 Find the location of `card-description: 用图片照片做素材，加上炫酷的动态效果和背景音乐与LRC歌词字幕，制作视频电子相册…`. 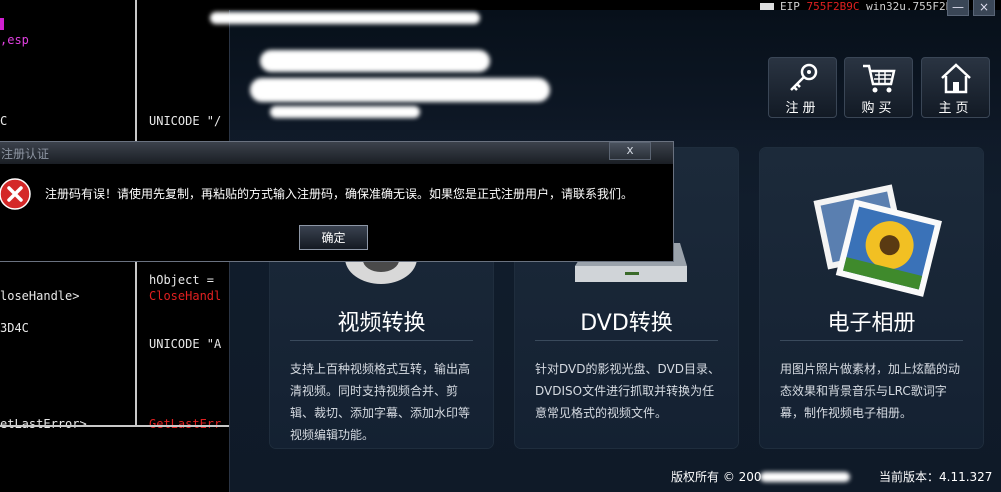

card-description: 用图片照片做素材，加上炫酷的动态效果和背景音乐与LRC歌词字幕，制作视频电子相册… is located at coordinates (870, 391).